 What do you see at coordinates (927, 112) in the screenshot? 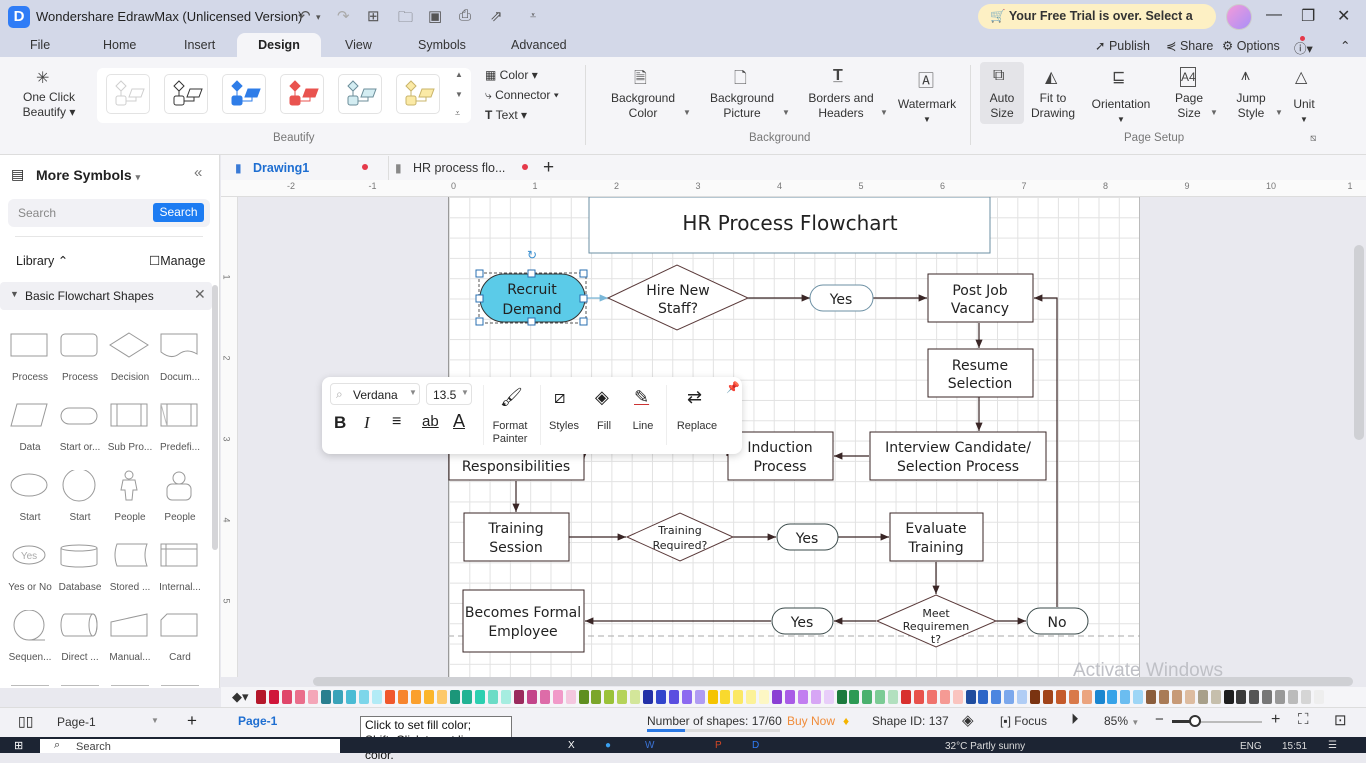
I see `watermark-button: Watermark ▼` at bounding box center [927, 112].